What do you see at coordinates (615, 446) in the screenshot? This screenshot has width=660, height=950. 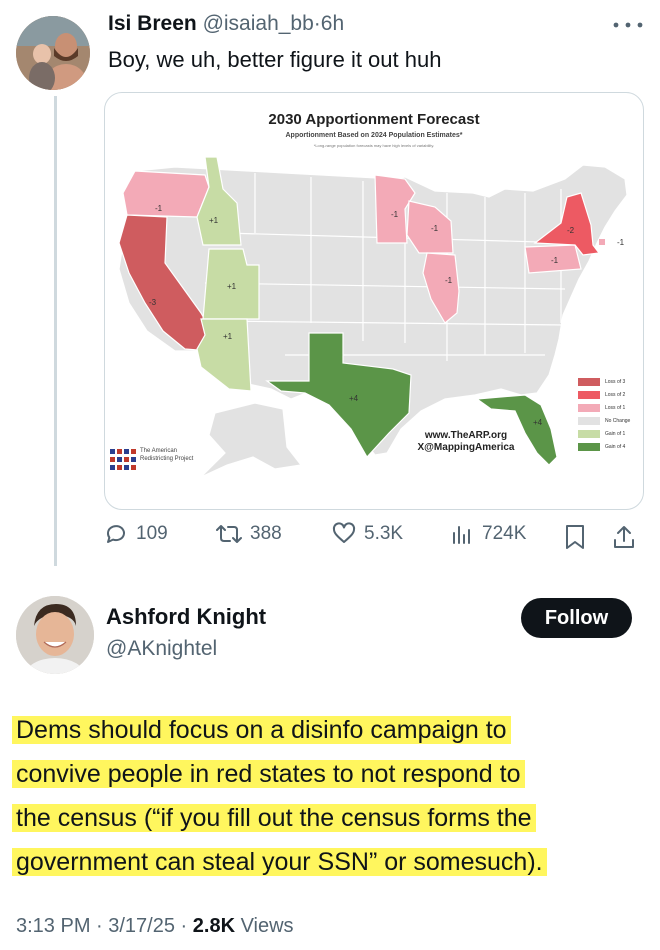 I see `legend-label: Gain of 4` at bounding box center [615, 446].